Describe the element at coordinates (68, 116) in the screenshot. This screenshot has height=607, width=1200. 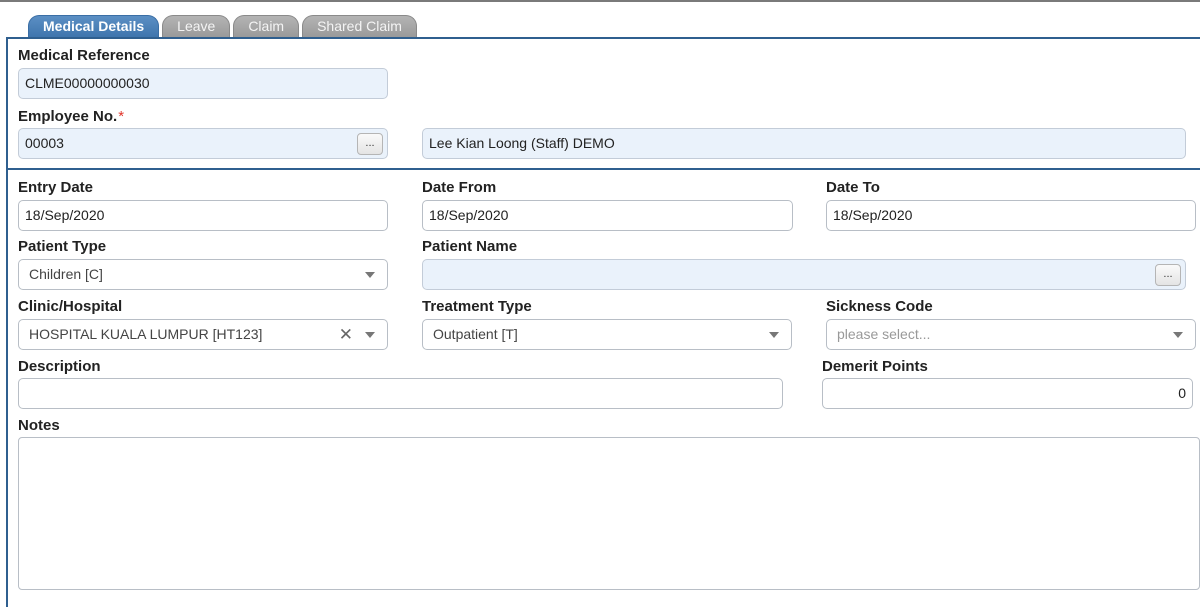
I see `employee-no-label-text: Employee No.` at that location.